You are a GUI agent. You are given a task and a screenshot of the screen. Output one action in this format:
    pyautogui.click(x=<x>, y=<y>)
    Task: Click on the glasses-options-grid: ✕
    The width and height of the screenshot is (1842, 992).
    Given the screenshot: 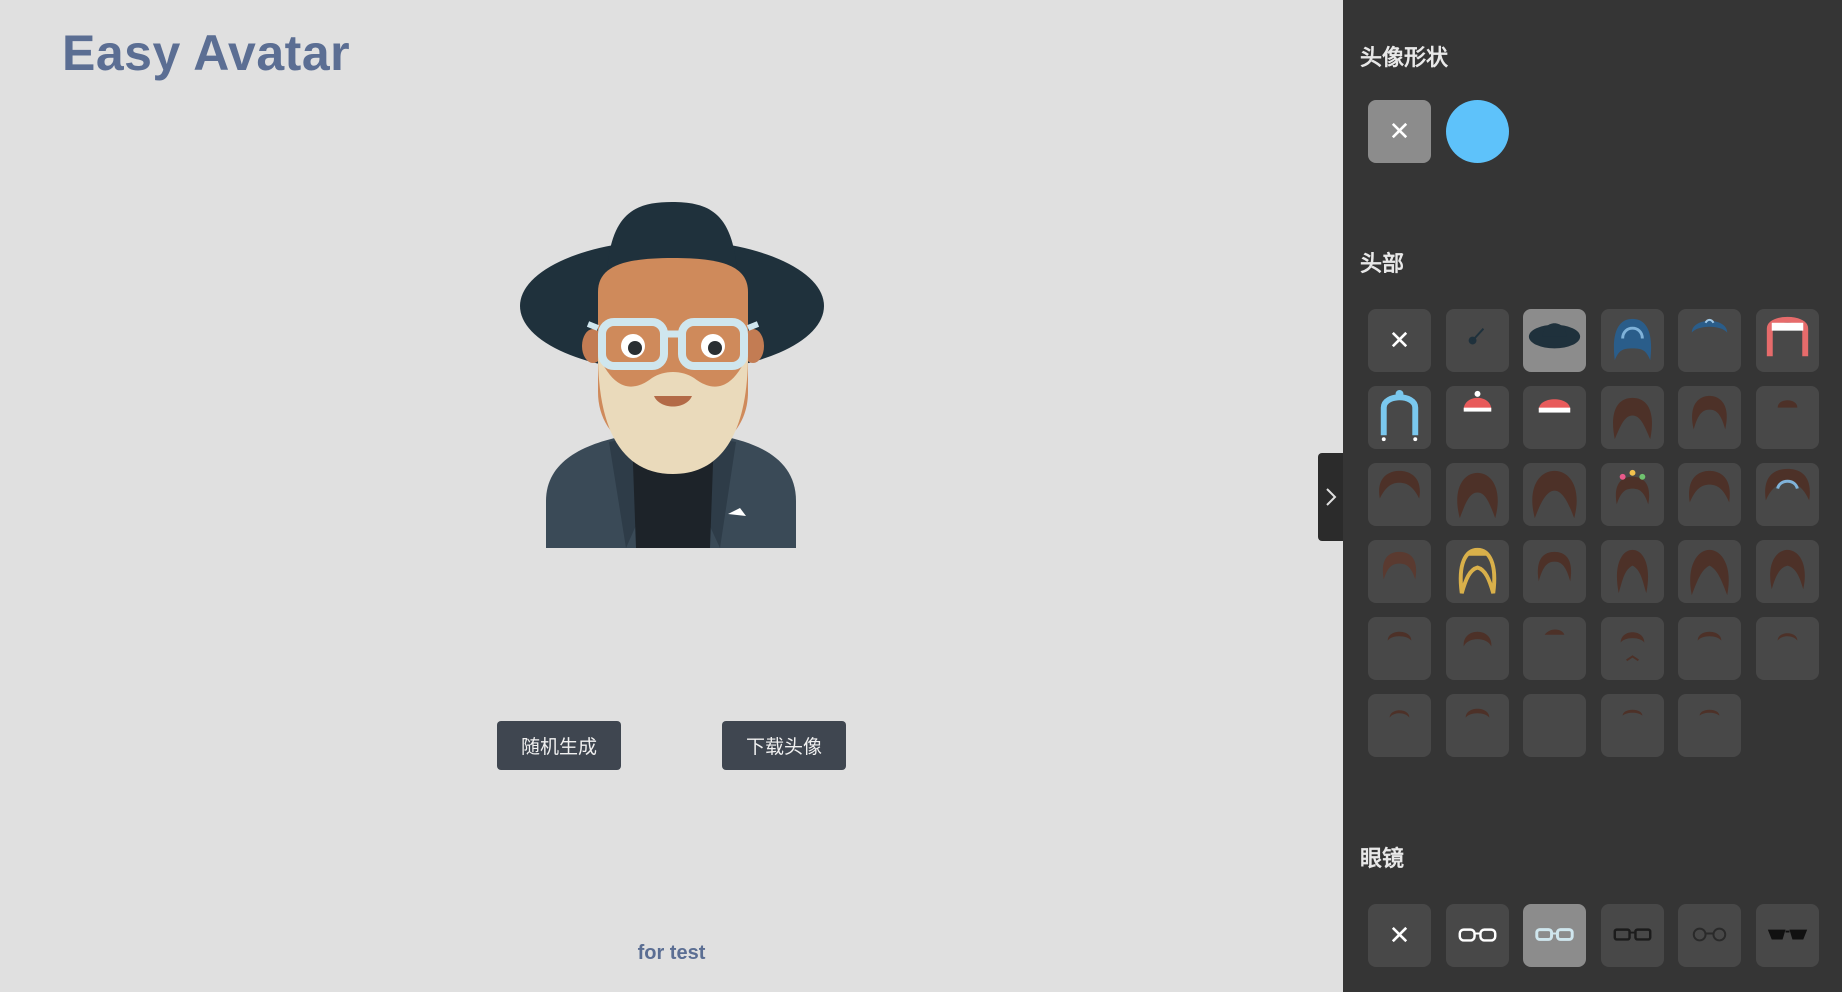 What is the action you would take?
    pyautogui.click(x=1593, y=935)
    